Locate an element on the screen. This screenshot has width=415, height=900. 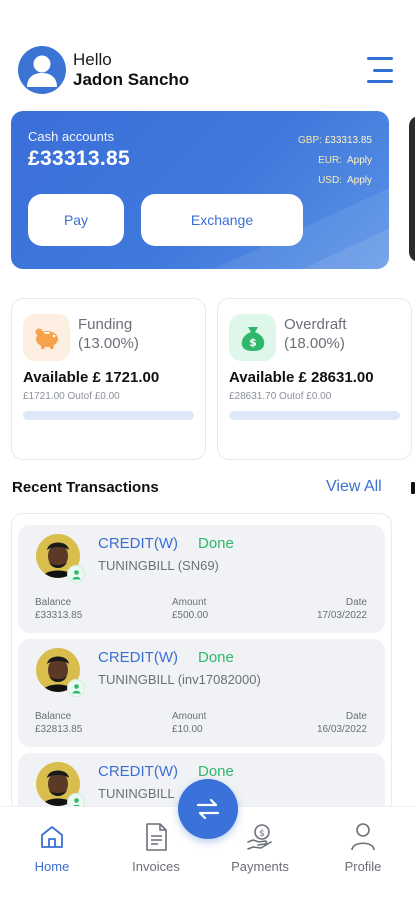
transaction-balance: Balance £33313.85 is located at coordinates (59, 609).